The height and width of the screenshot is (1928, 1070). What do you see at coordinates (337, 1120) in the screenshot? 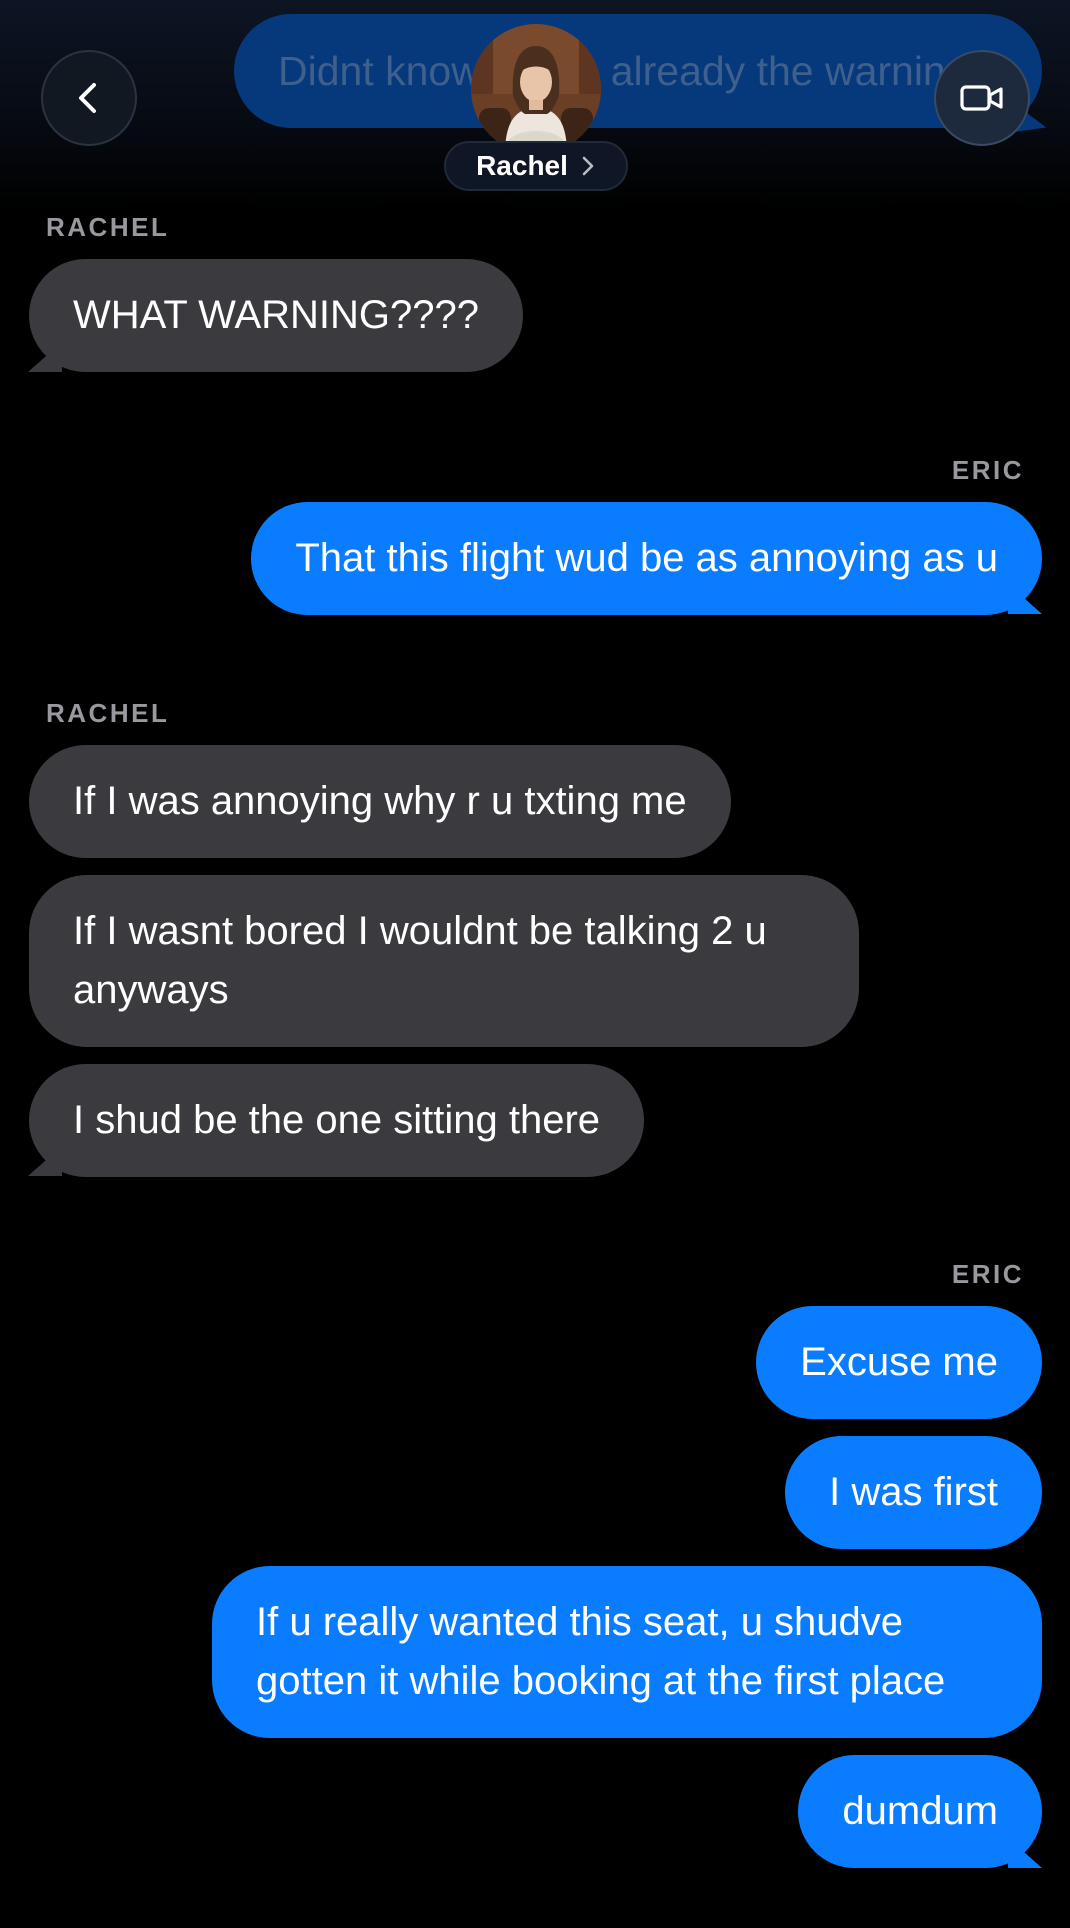
I see `message-bubble-incoming: I shud be the one sitting there` at bounding box center [337, 1120].